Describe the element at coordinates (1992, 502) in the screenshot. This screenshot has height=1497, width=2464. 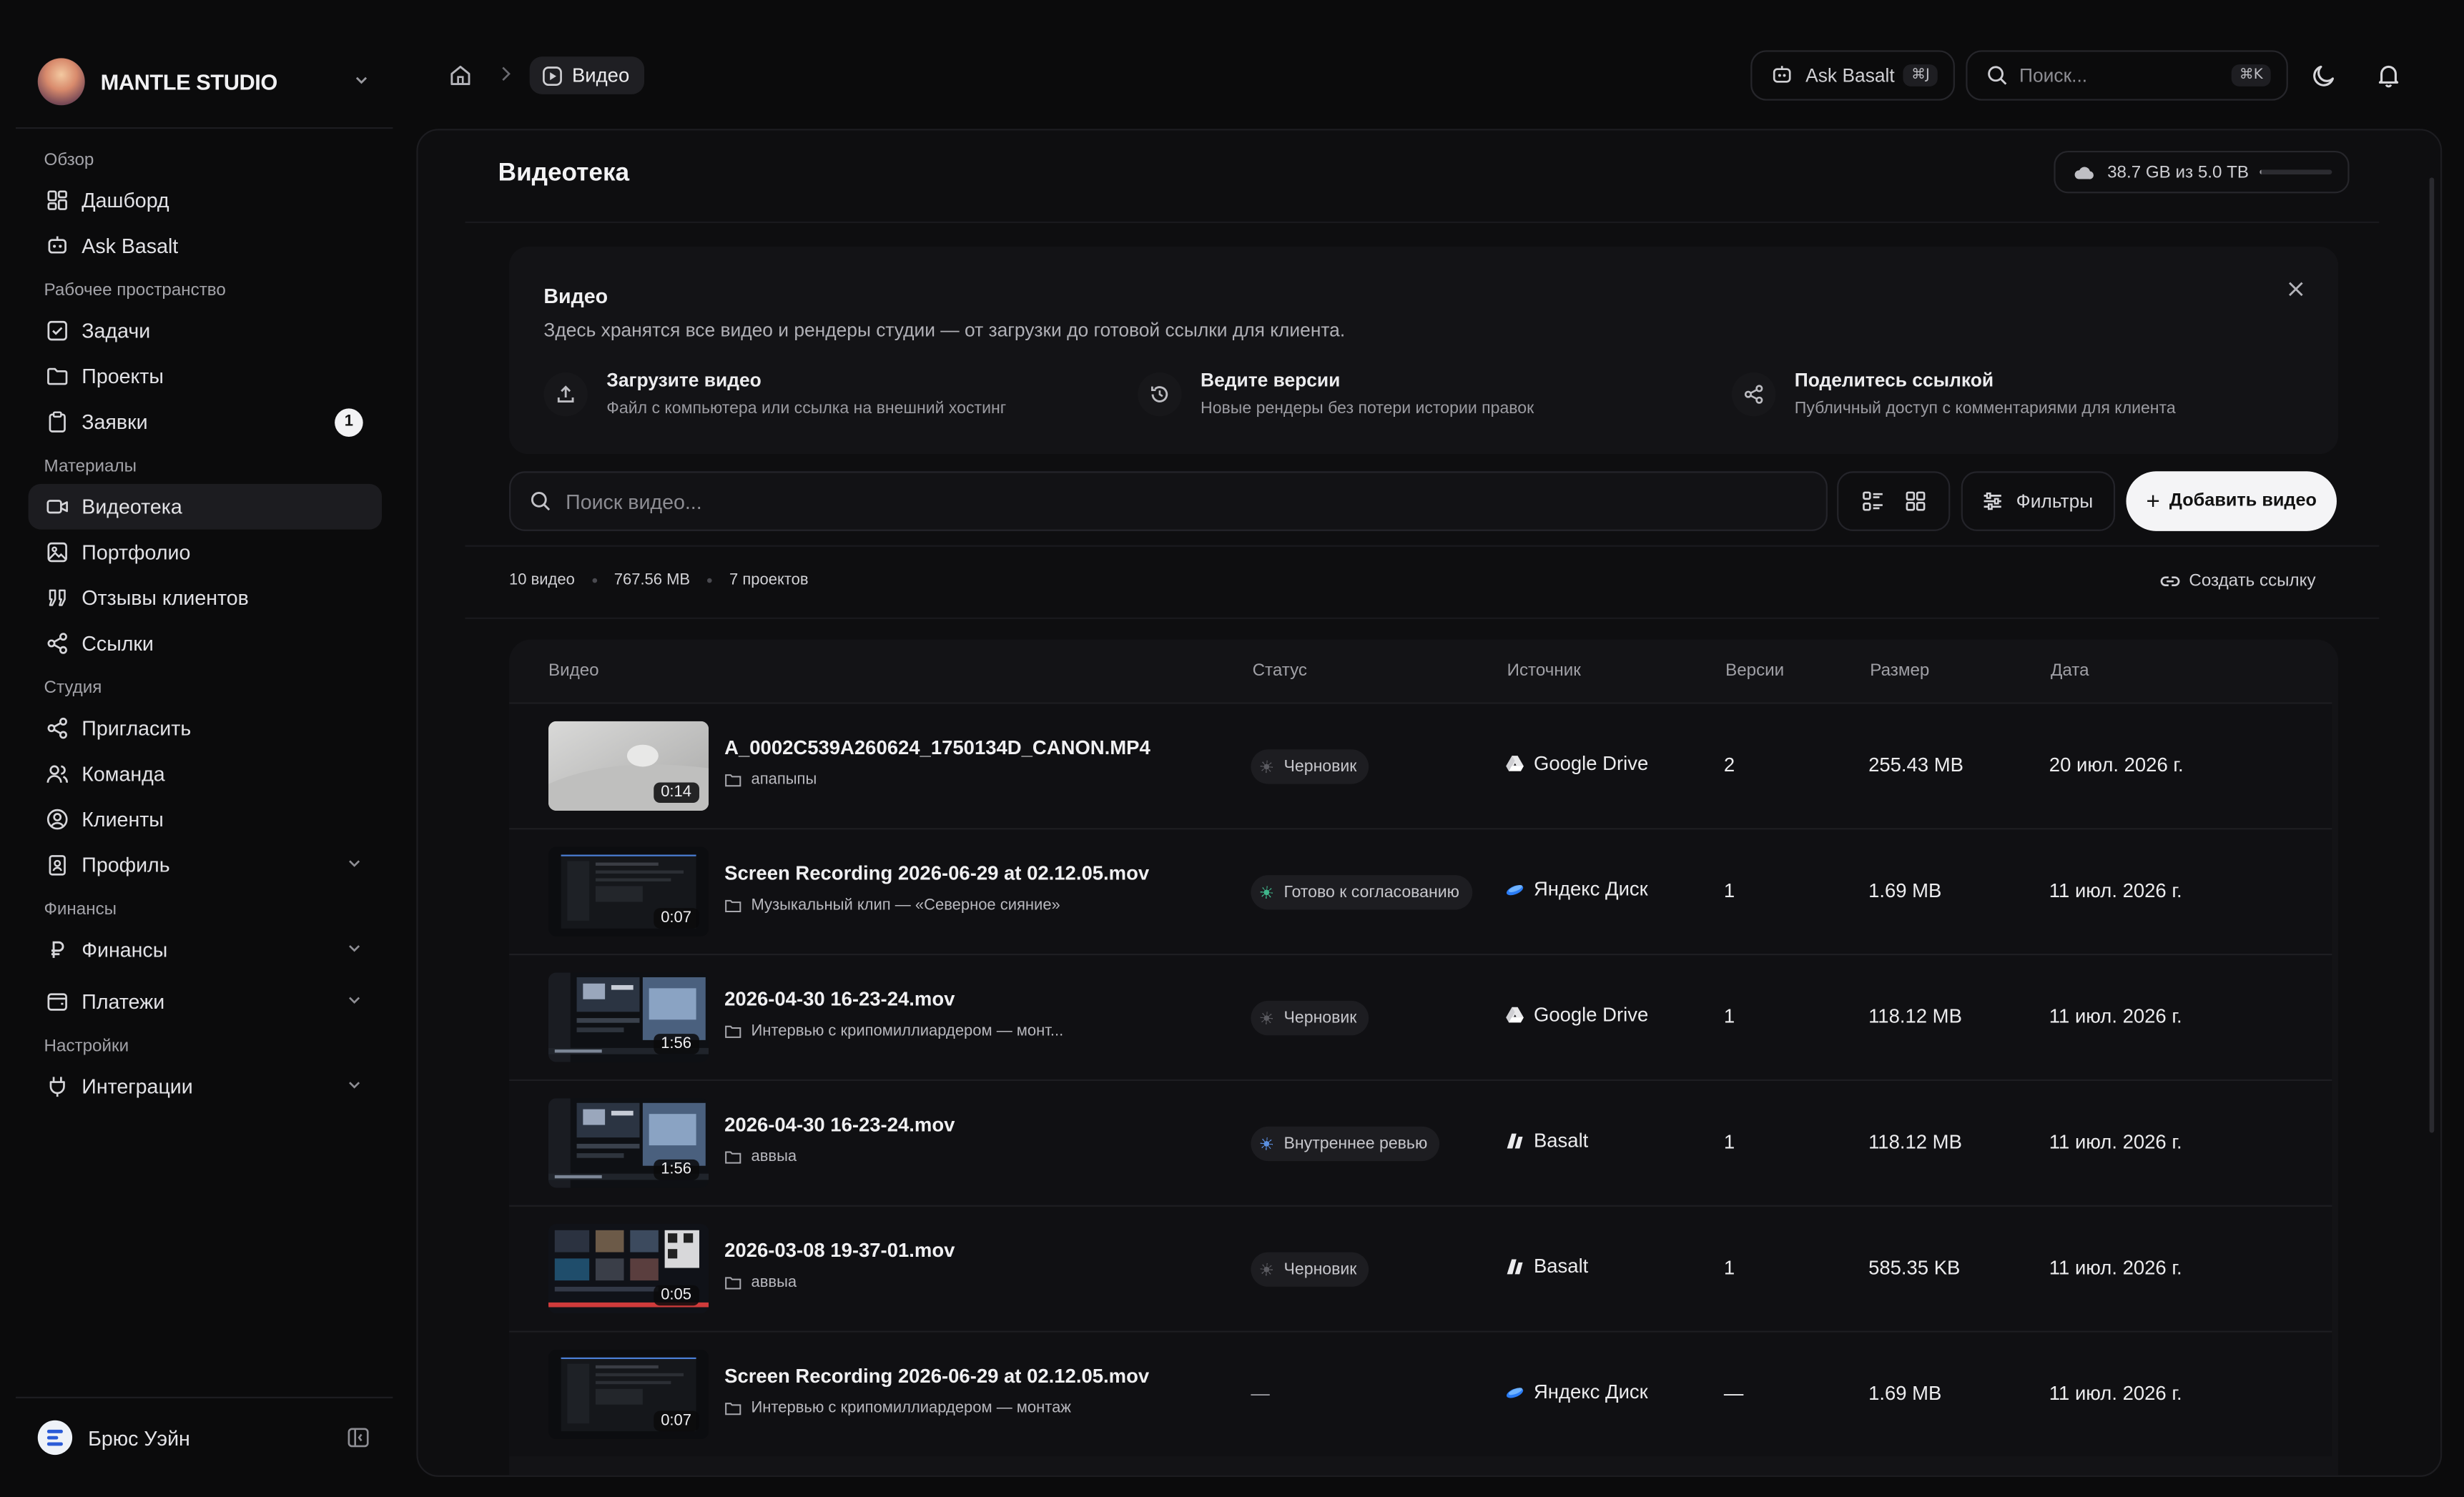
I see `sliders-icon` at that location.